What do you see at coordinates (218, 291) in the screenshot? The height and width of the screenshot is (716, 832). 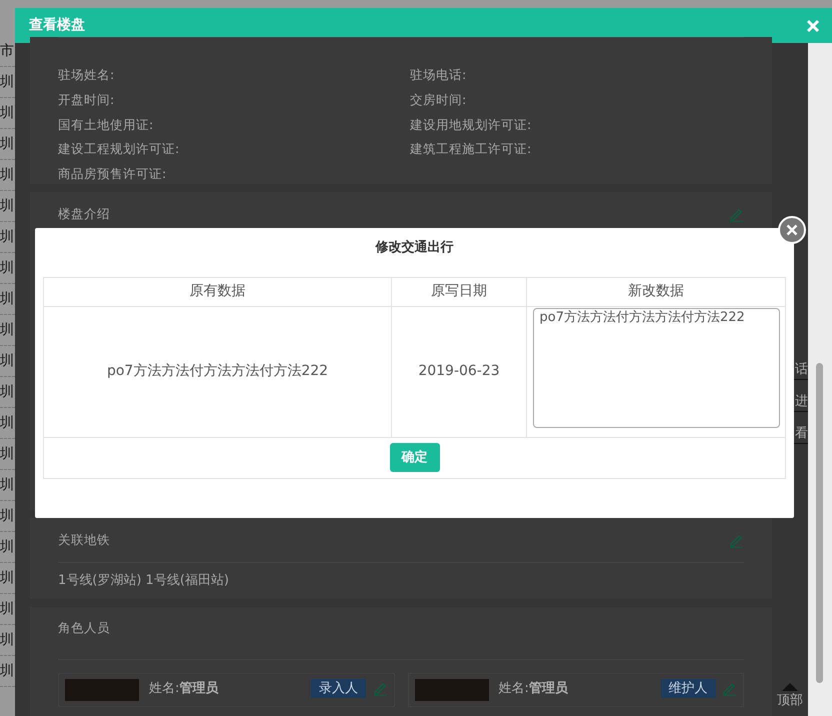 I see `column-header: 原有数据` at bounding box center [218, 291].